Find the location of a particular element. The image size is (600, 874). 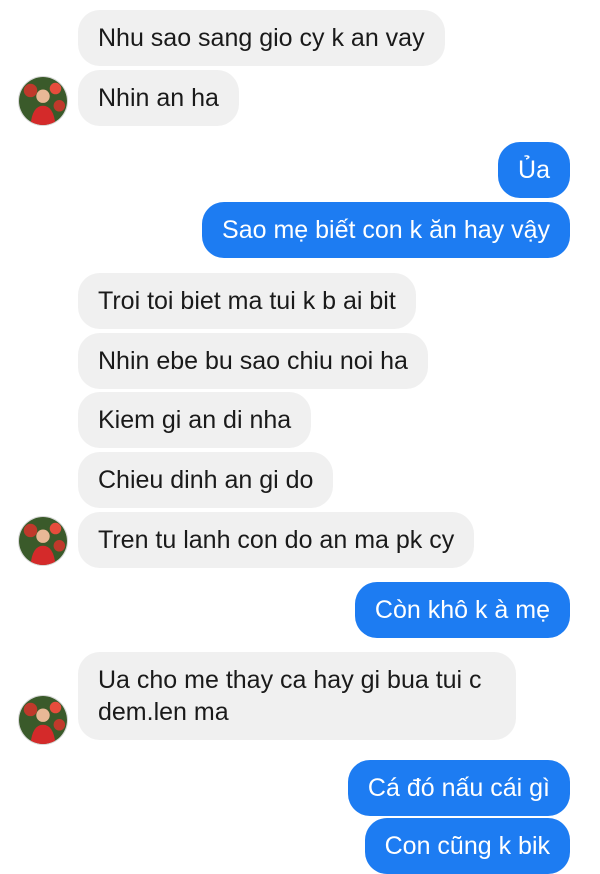

incoming-message: Tren tu lanh con do an ma pk cy is located at coordinates (276, 540).